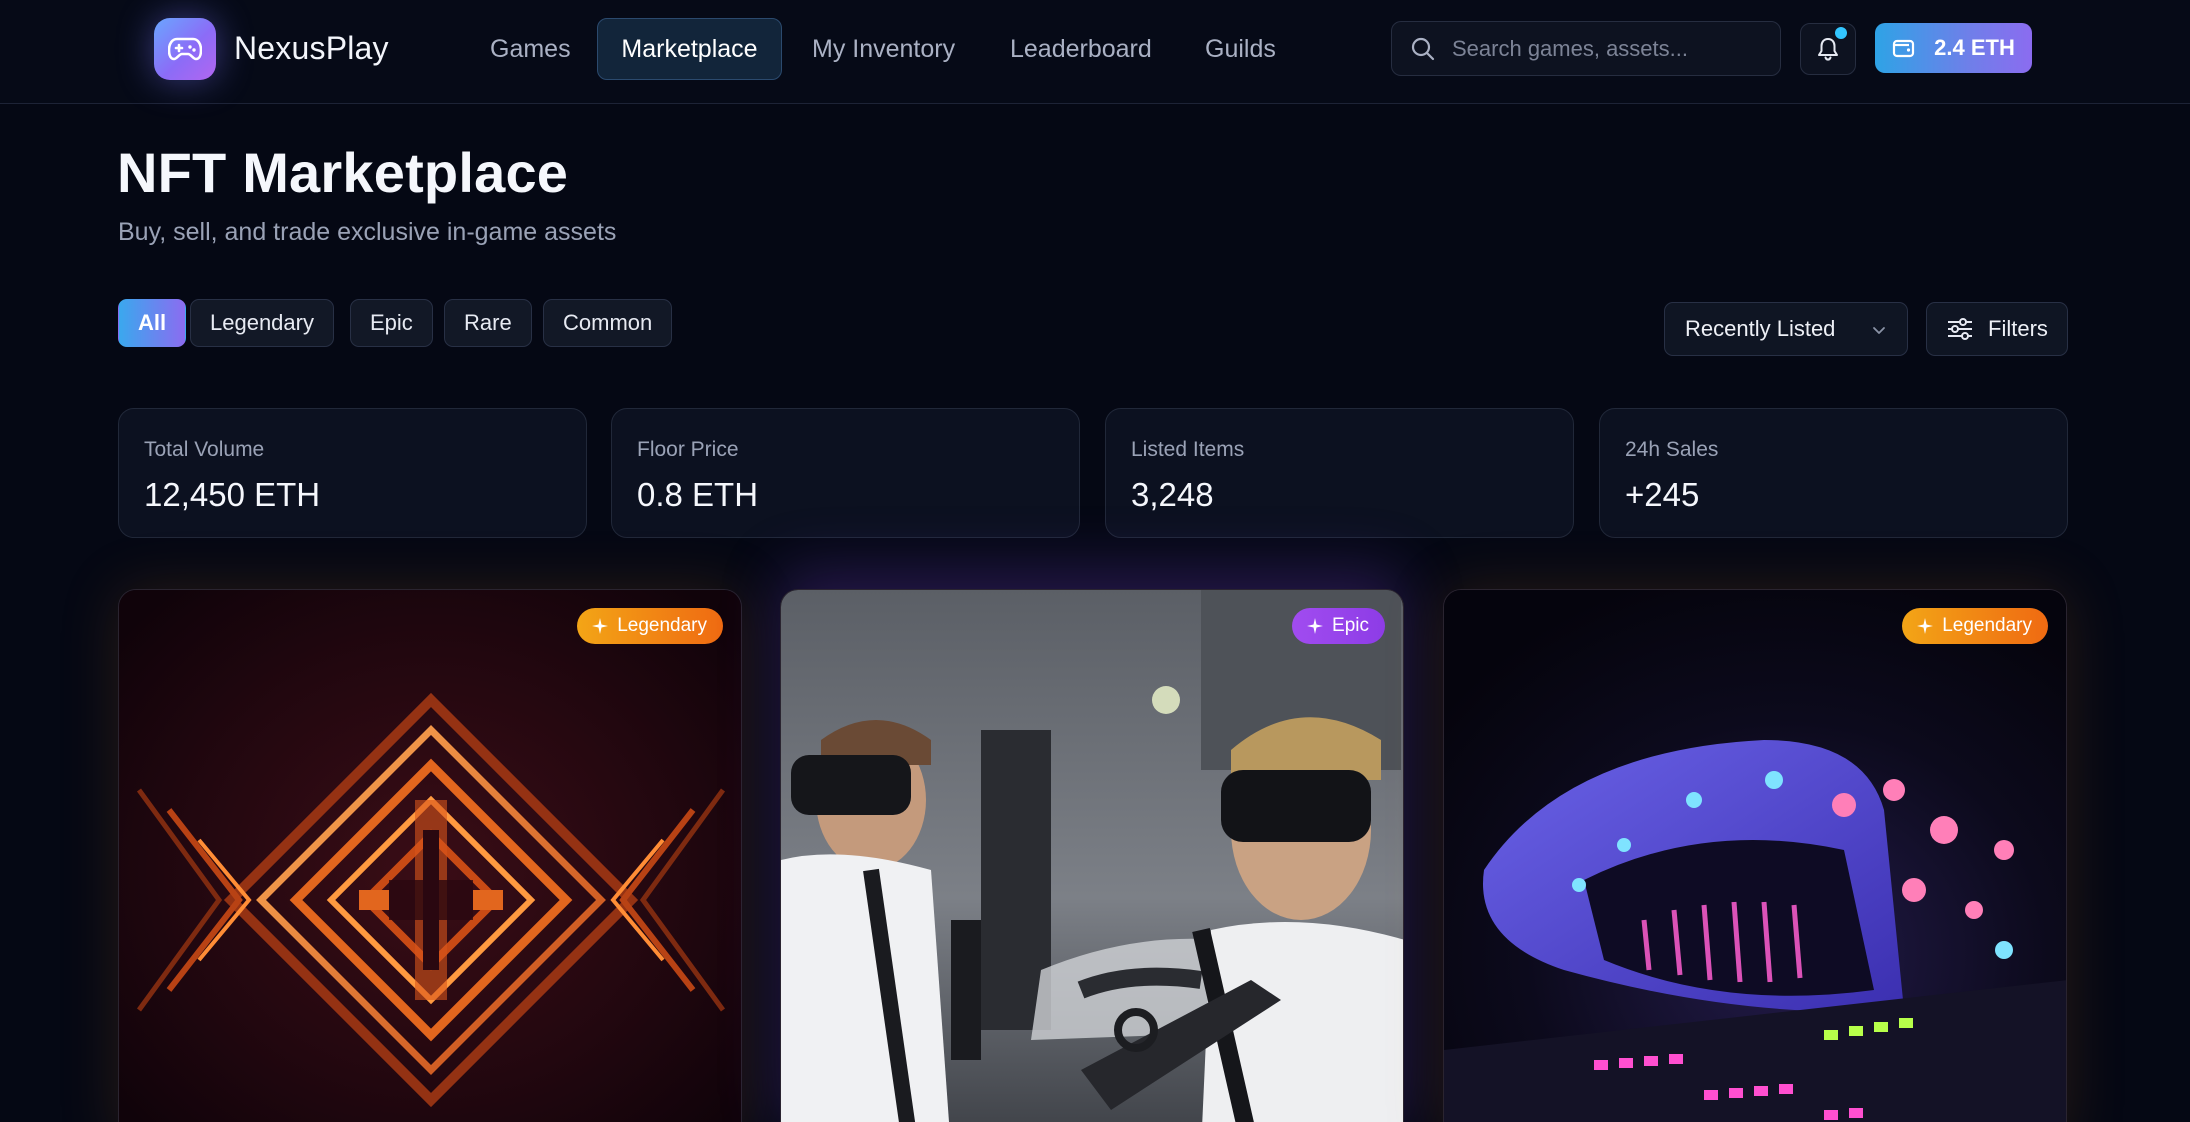 This screenshot has width=2190, height=1122. I want to click on stat-value: +245, so click(1662, 494).